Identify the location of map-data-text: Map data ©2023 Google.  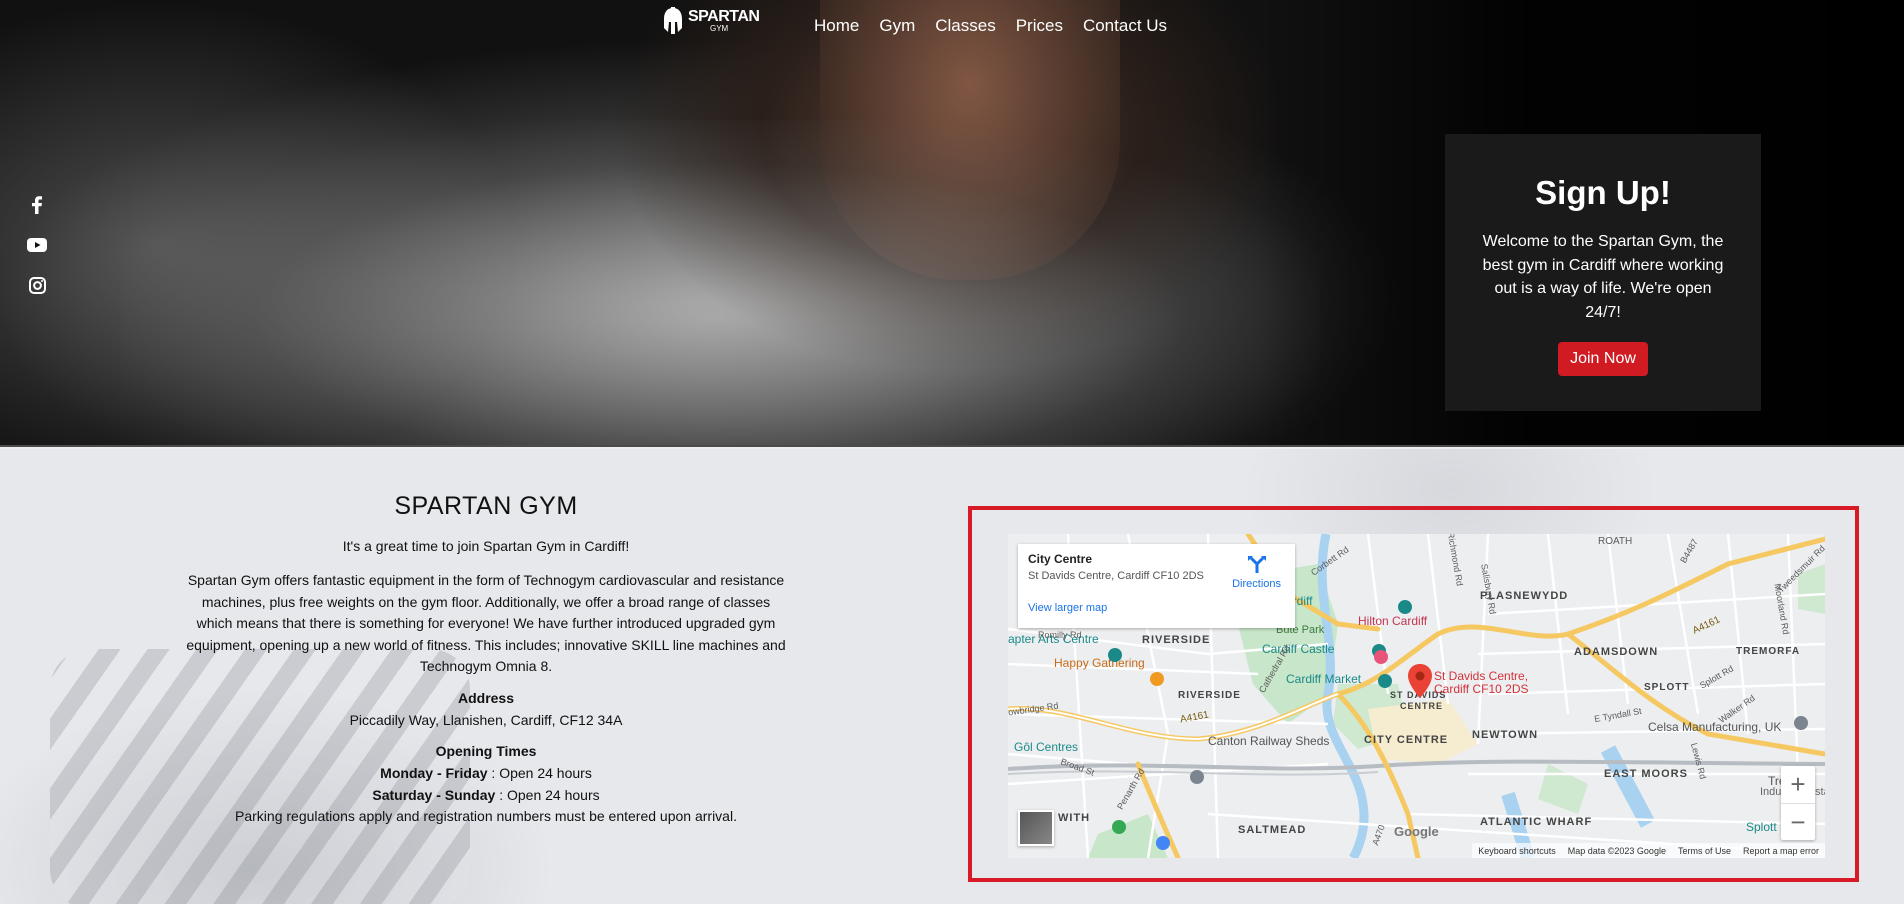
(1616, 850).